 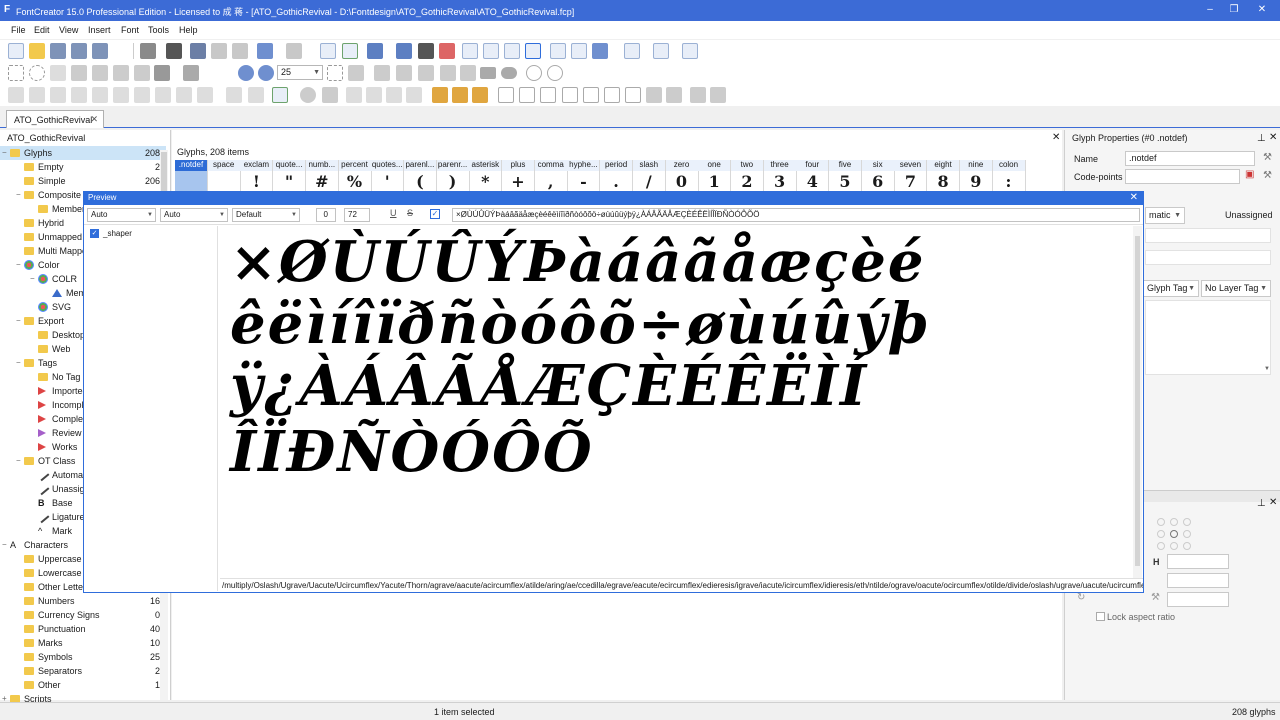 What do you see at coordinates (256, 95) in the screenshot?
I see `rotate-alt-icon` at bounding box center [256, 95].